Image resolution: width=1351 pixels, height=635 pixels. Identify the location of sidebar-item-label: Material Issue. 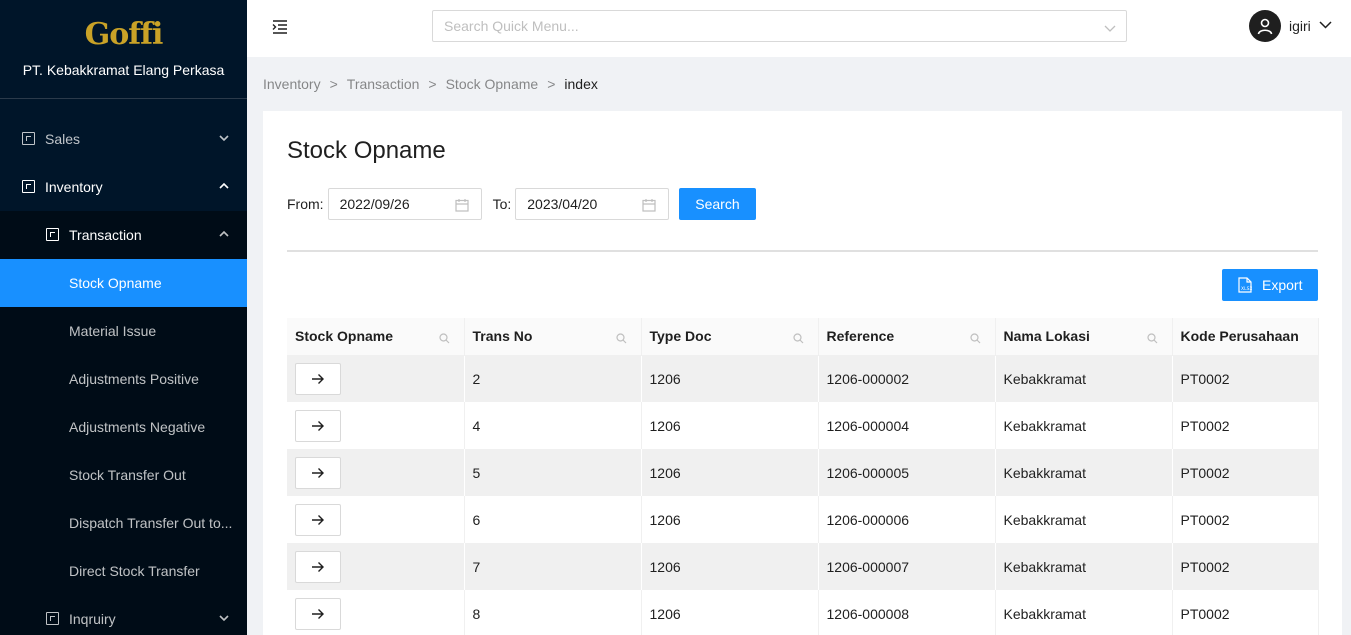
(113, 331).